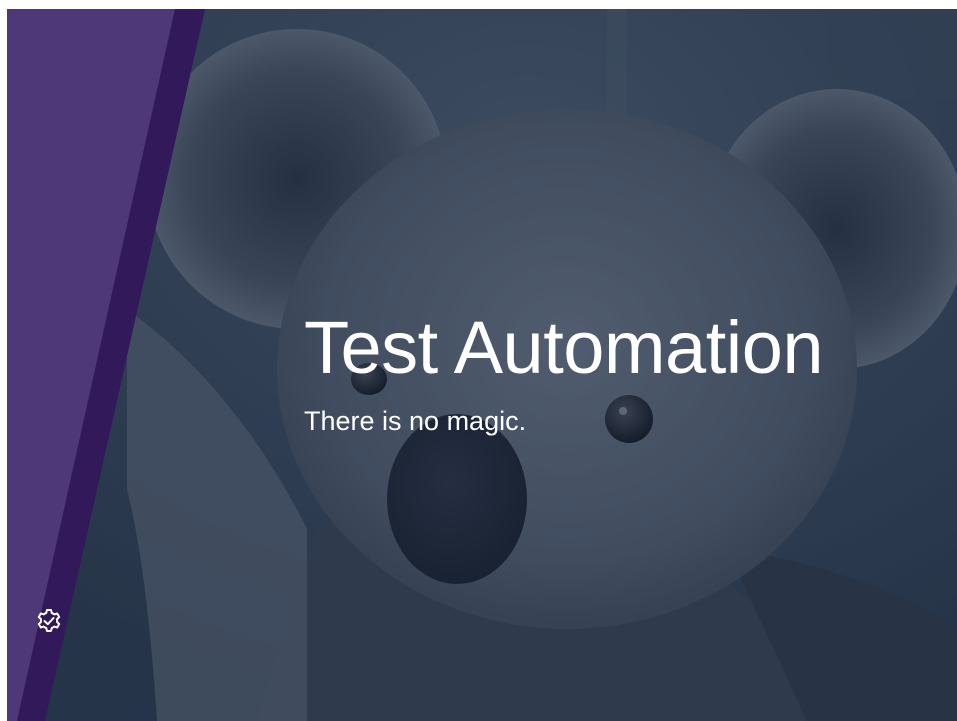 Image resolution: width=957 pixels, height=721 pixels. Describe the element at coordinates (564, 347) in the screenshot. I see `slide-title: Test Automation` at that location.